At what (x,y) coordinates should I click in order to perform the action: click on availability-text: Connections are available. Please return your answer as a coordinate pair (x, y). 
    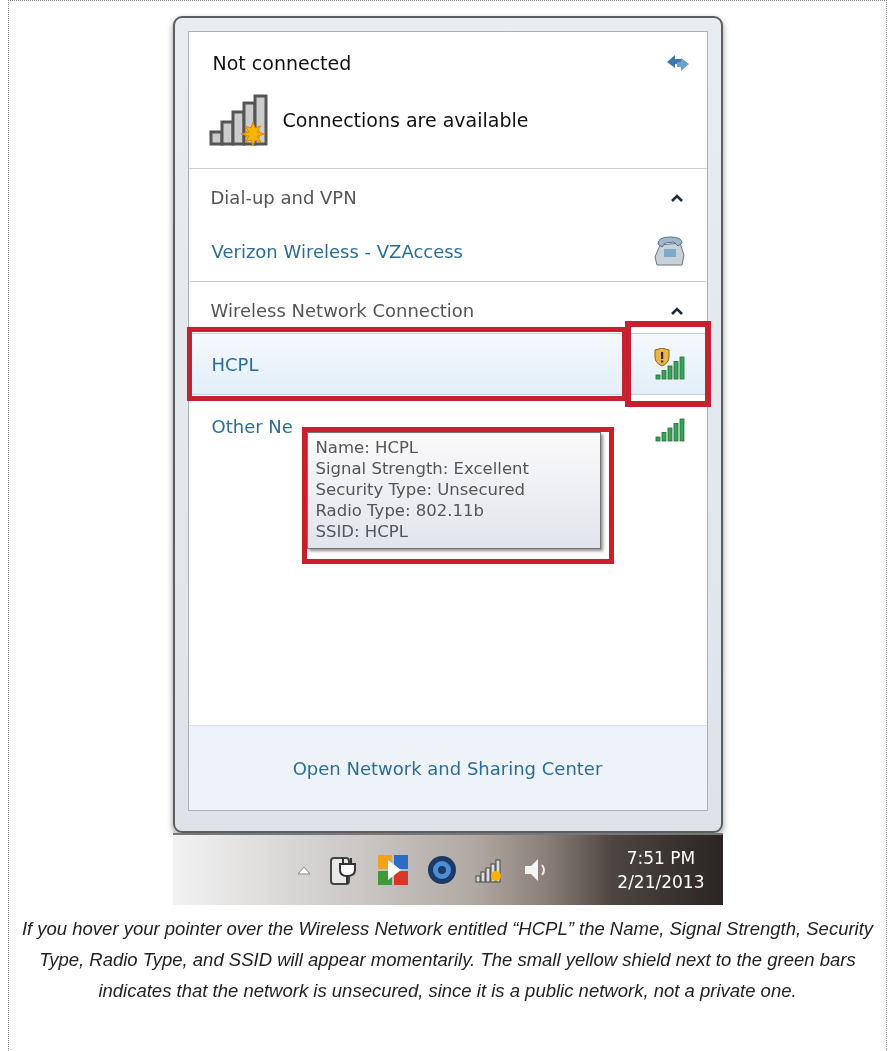
    Looking at the image, I should click on (405, 120).